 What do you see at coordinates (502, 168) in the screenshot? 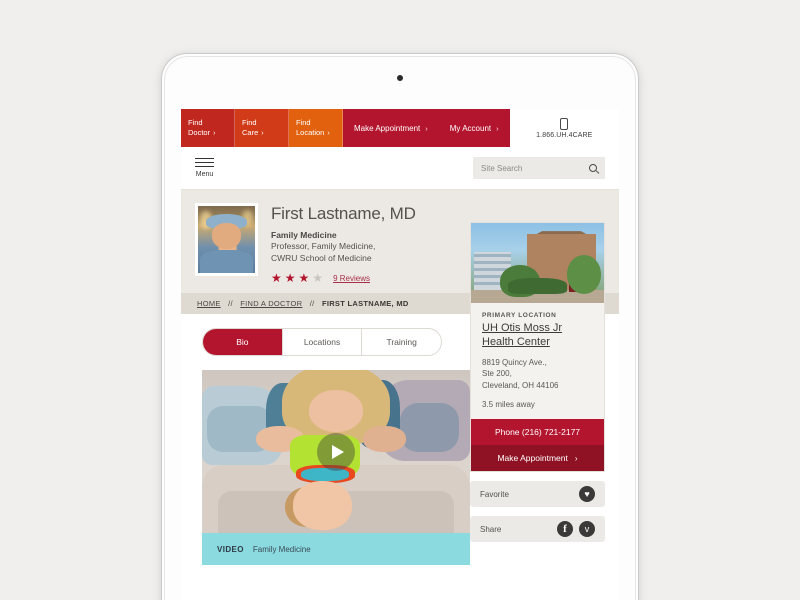
I see `search-placeholder: Site Search` at bounding box center [502, 168].